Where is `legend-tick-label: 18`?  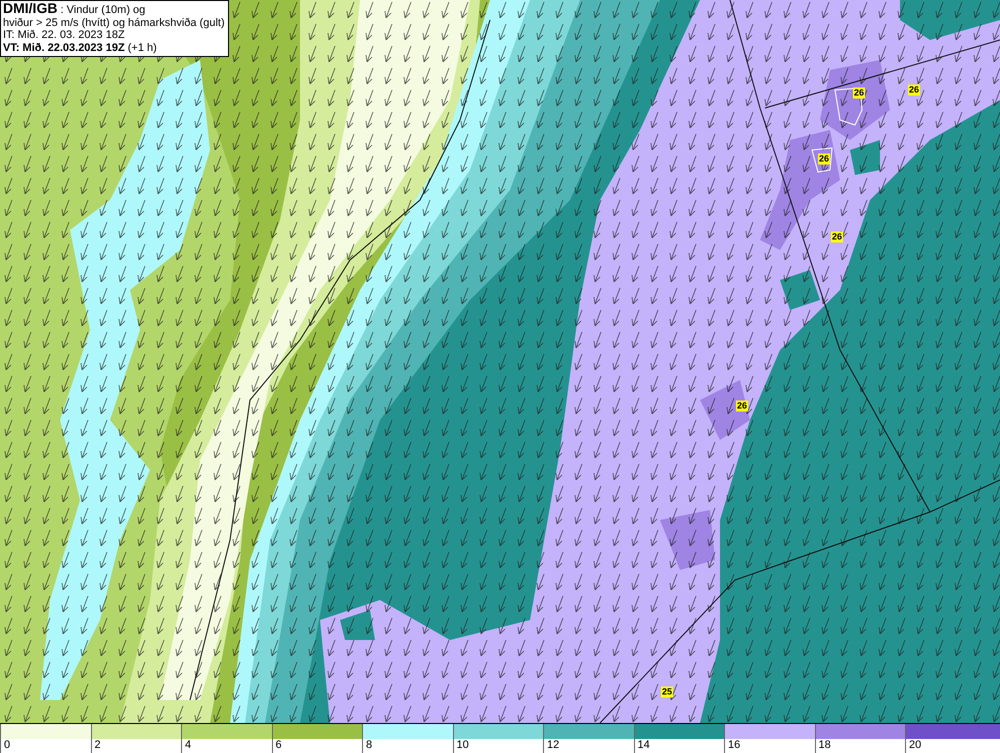 legend-tick-label: 18 is located at coordinates (824, 745).